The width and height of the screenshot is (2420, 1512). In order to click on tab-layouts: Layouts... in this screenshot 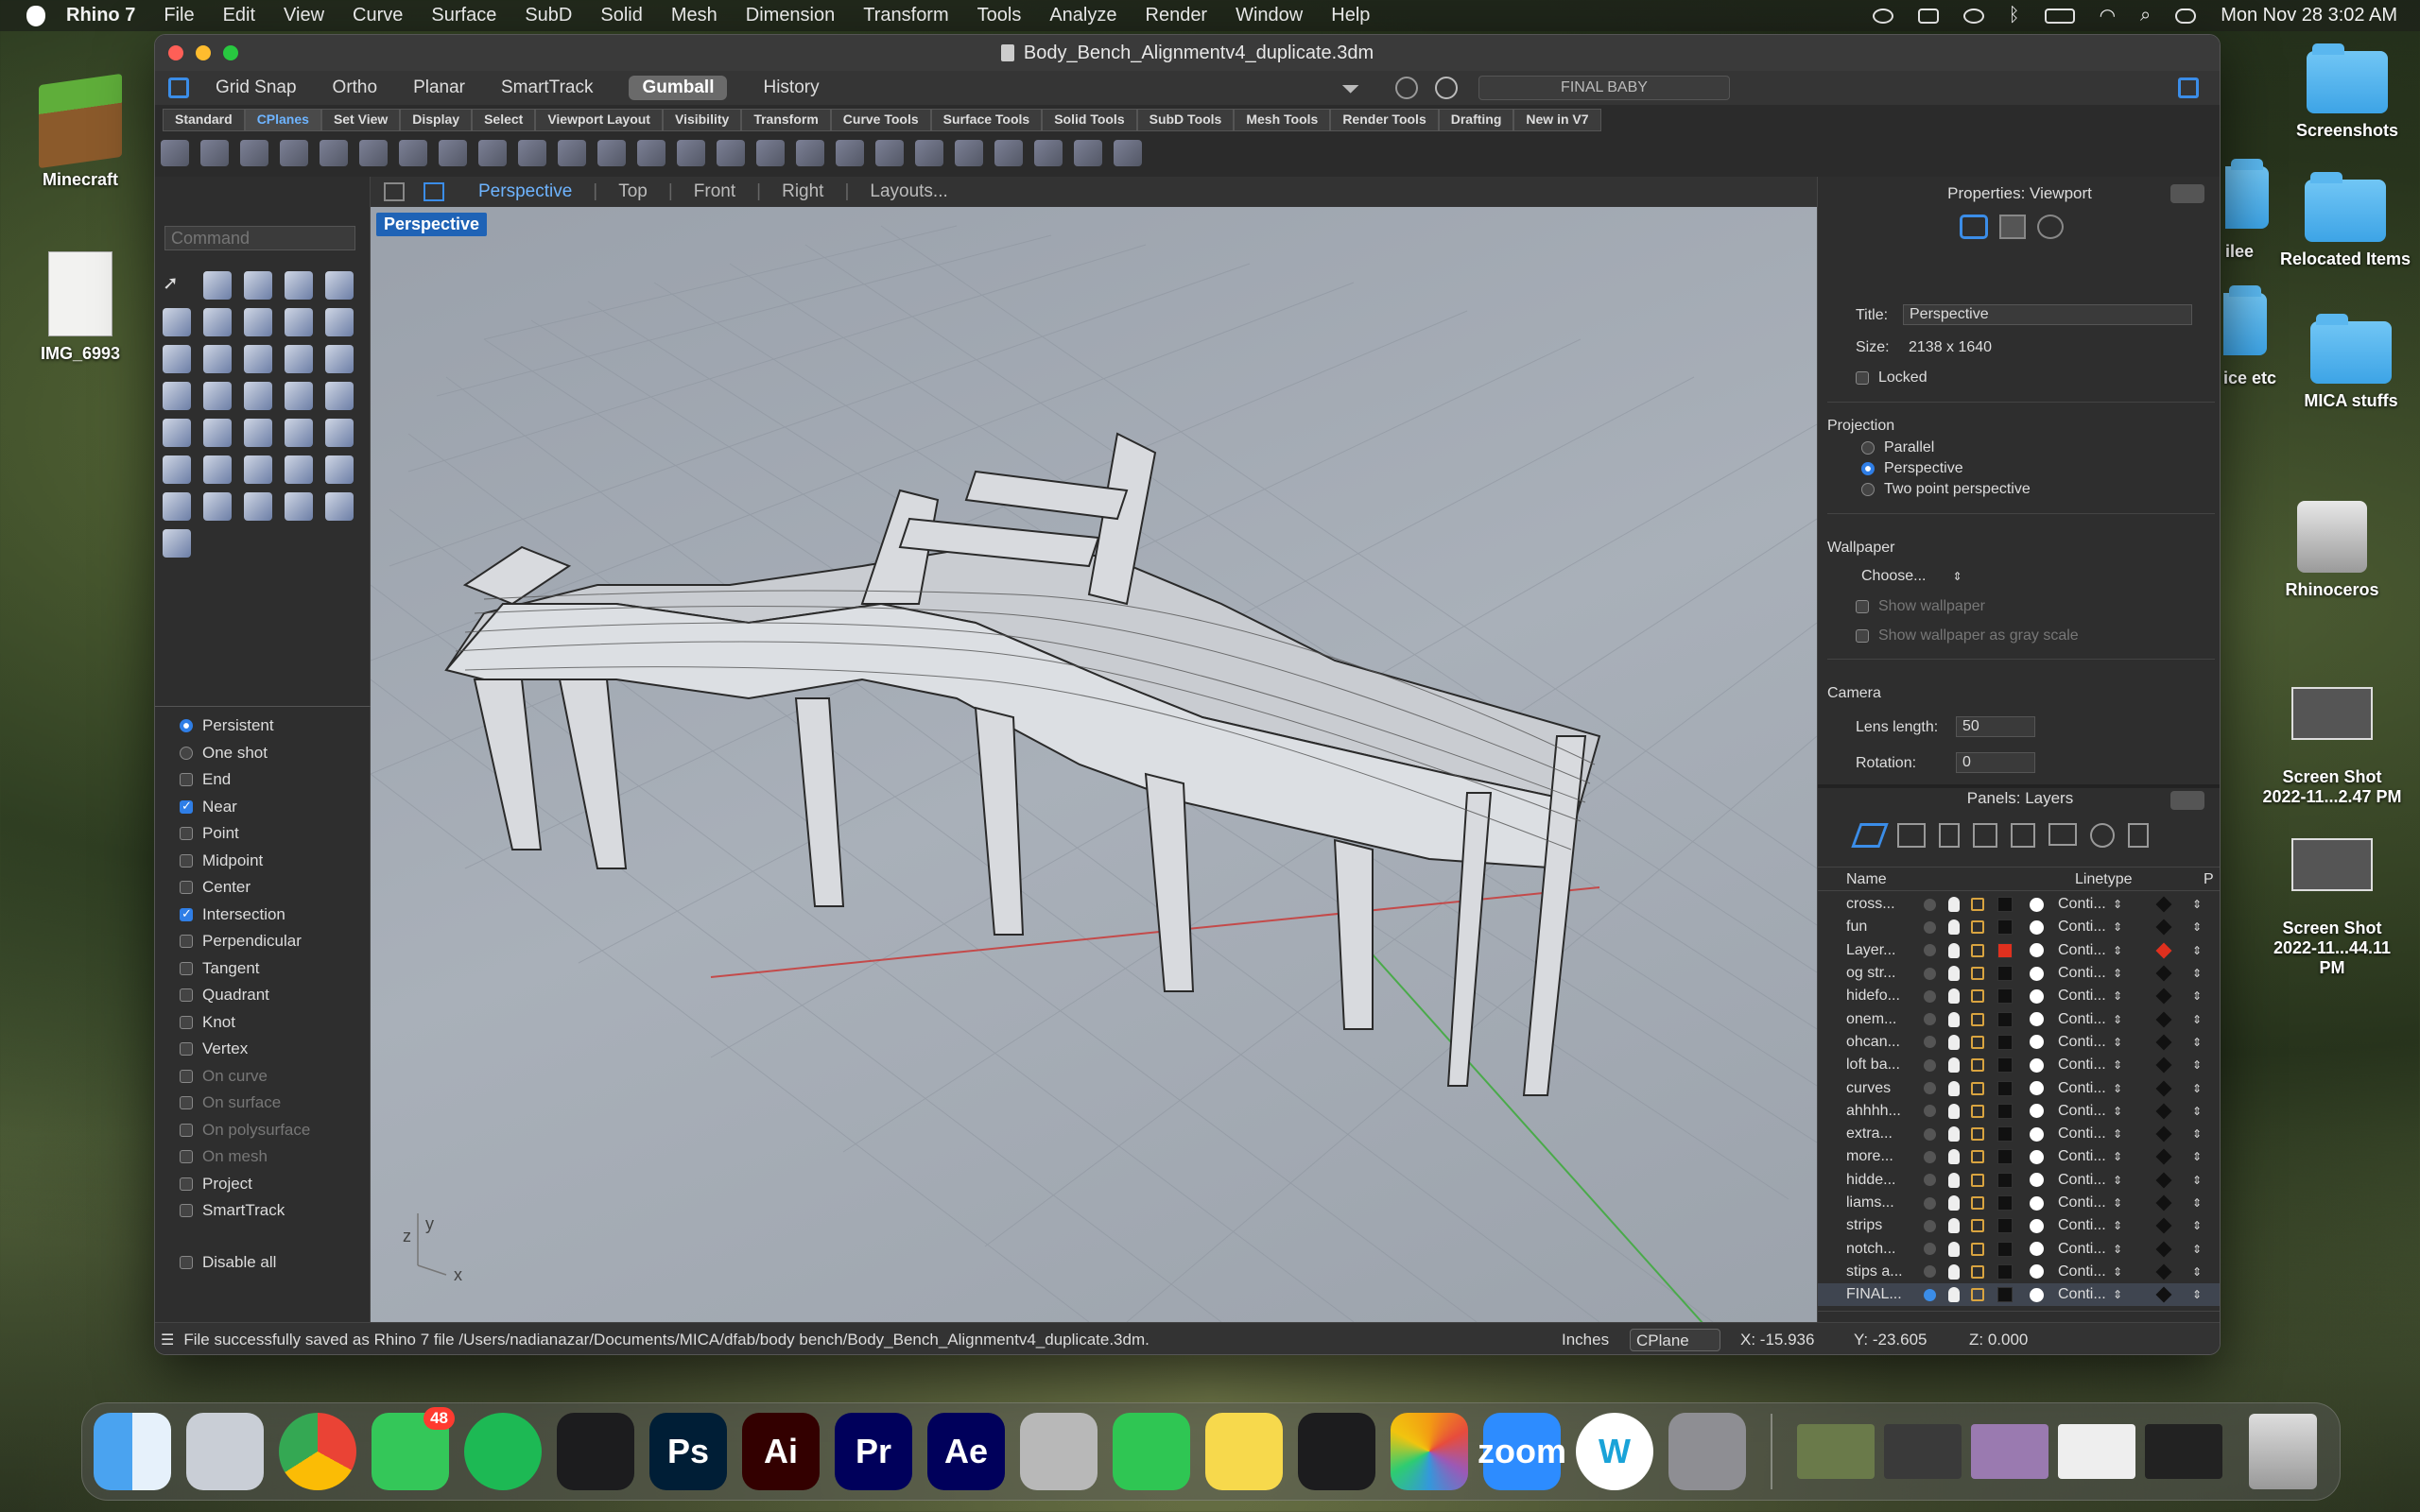, I will do `click(909, 191)`.